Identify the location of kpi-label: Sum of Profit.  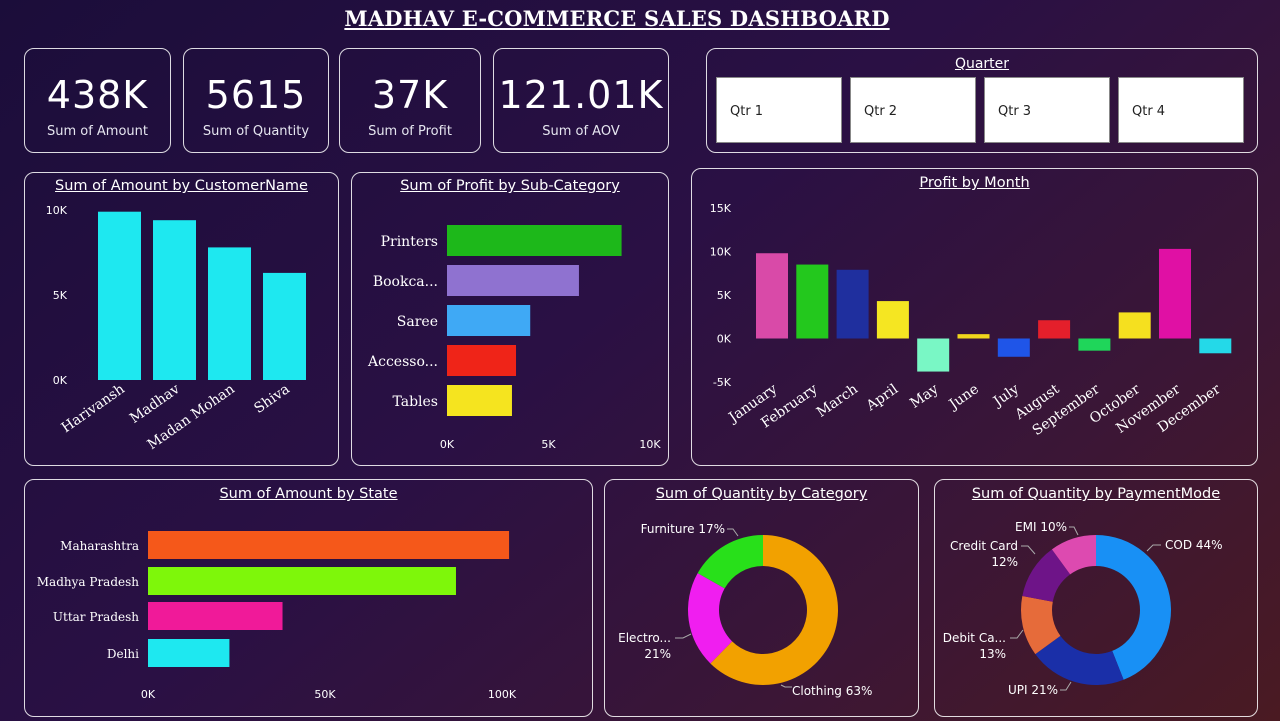
(410, 131).